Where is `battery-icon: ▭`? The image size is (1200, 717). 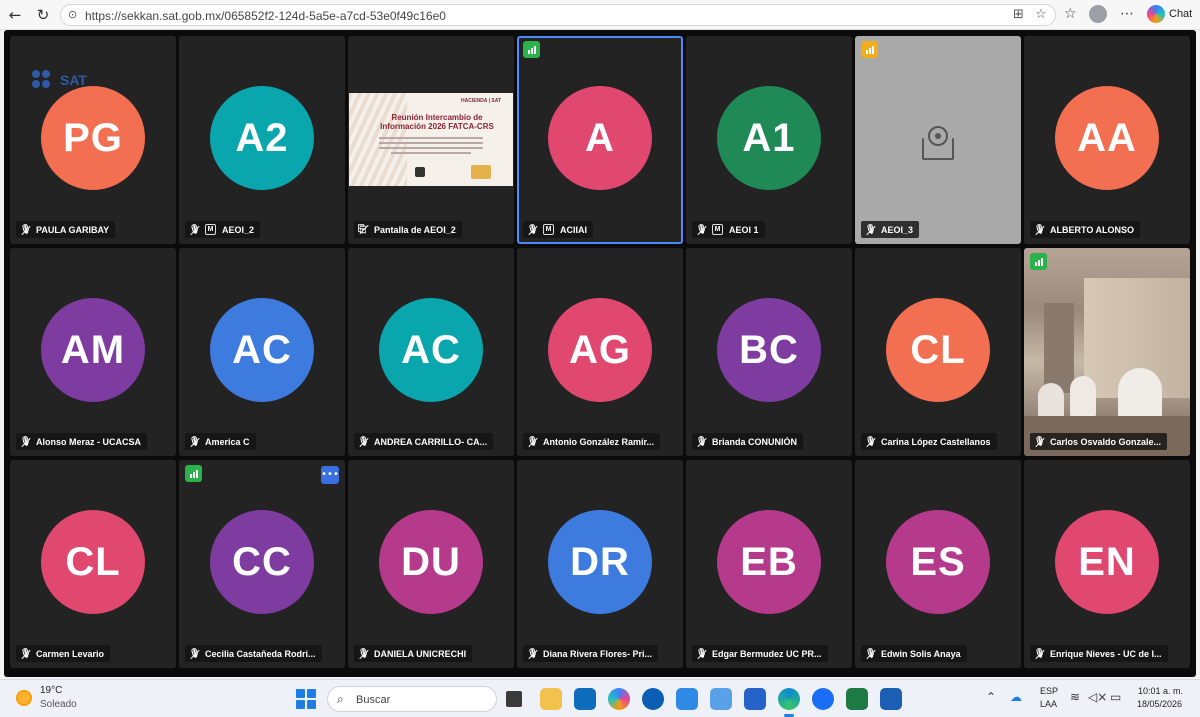 battery-icon: ▭ is located at coordinates (1115, 697).